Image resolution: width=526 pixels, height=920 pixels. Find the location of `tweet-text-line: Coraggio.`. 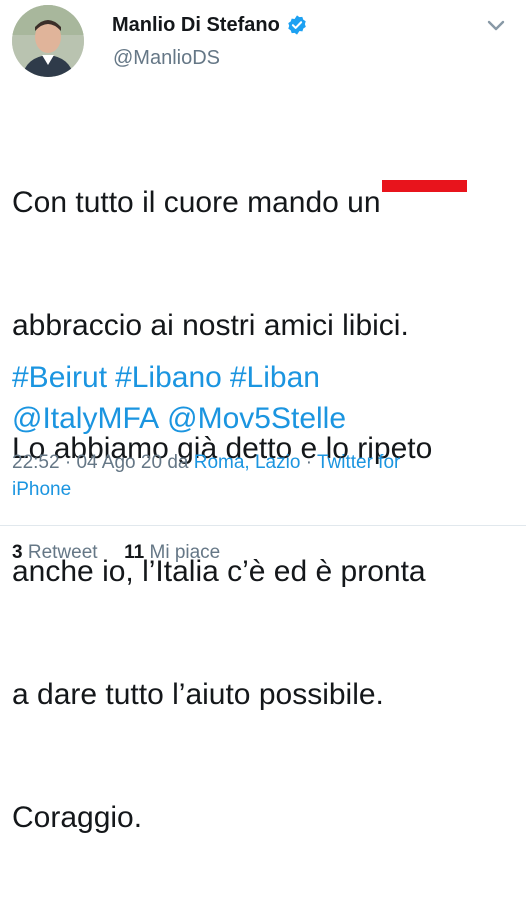

tweet-text-line: Coraggio. is located at coordinates (77, 817).